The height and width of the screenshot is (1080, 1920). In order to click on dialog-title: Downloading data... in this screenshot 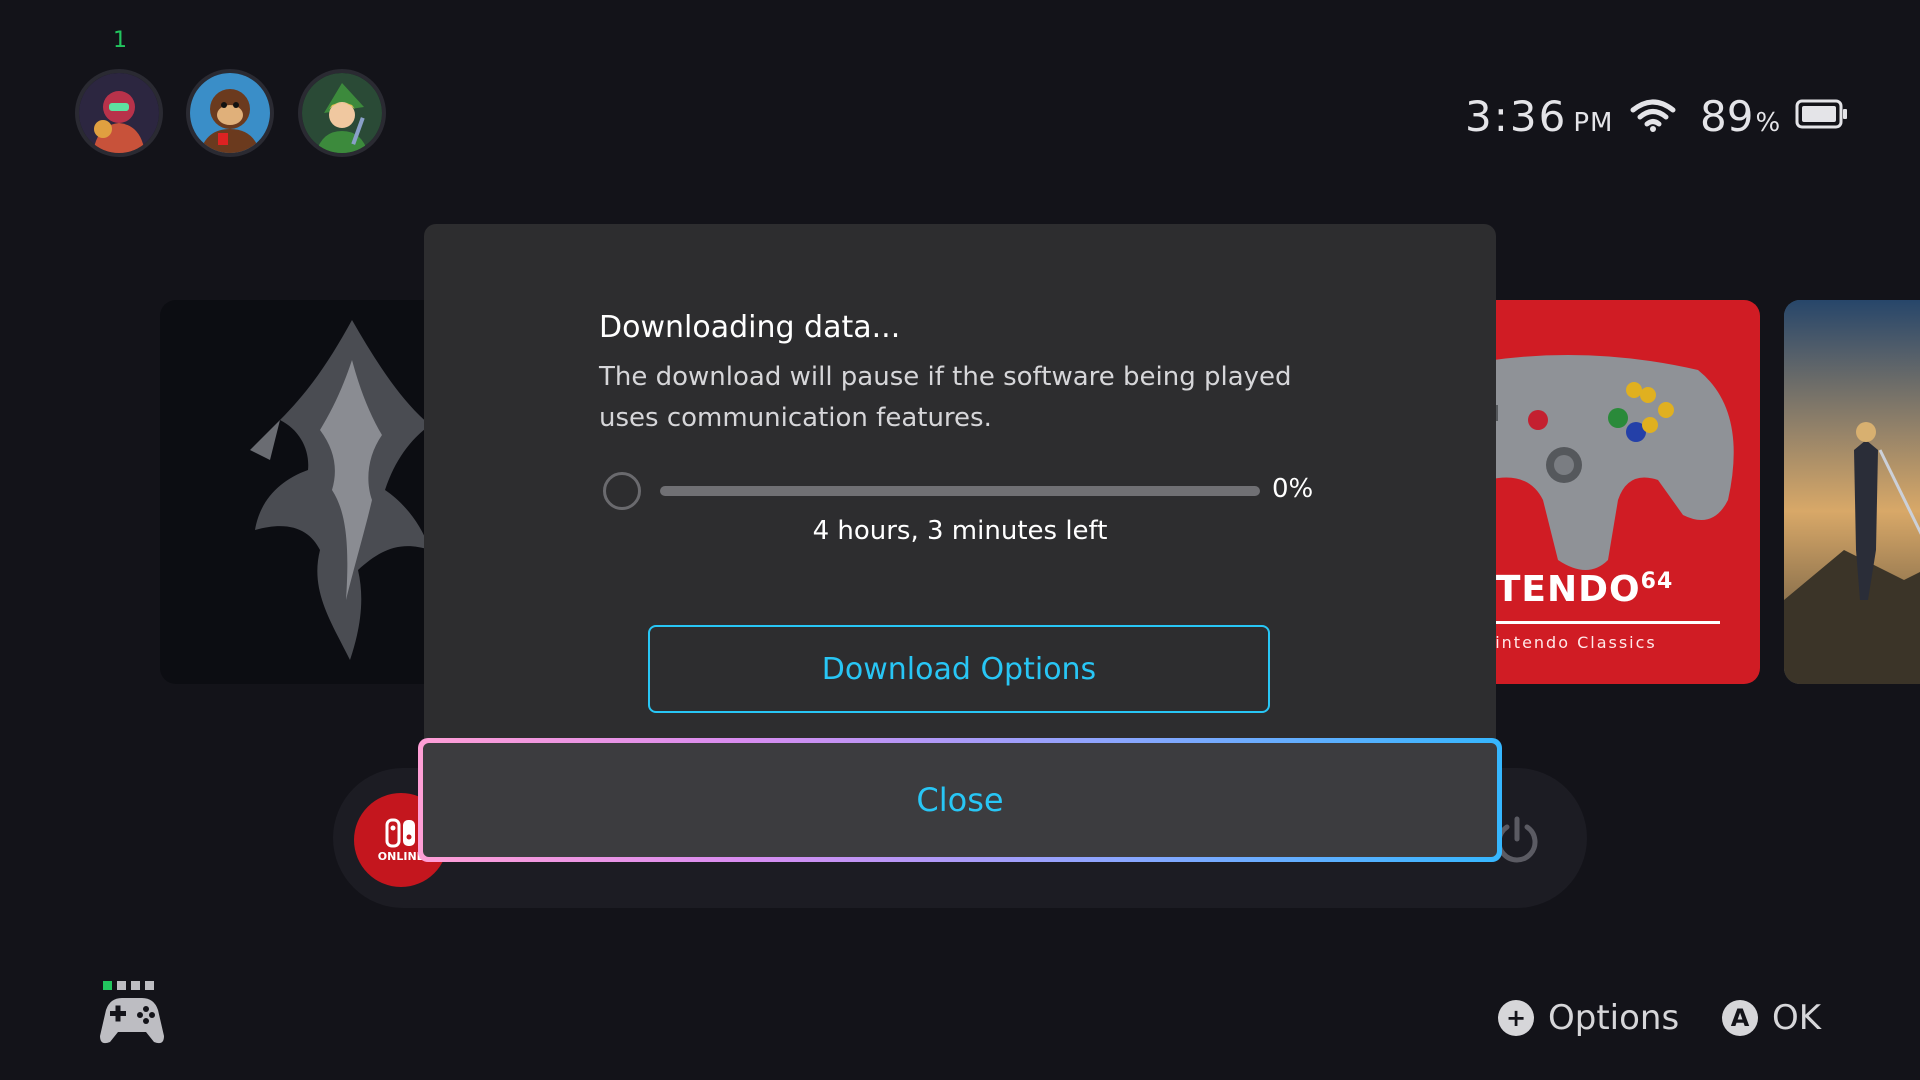, I will do `click(750, 327)`.